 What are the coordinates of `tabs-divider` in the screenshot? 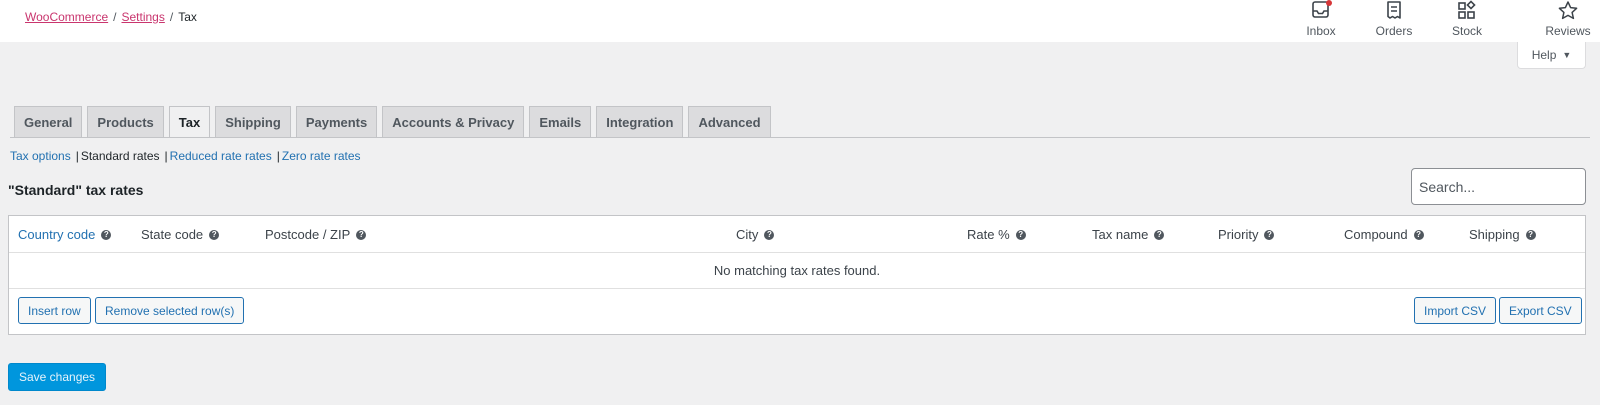 It's located at (800, 137).